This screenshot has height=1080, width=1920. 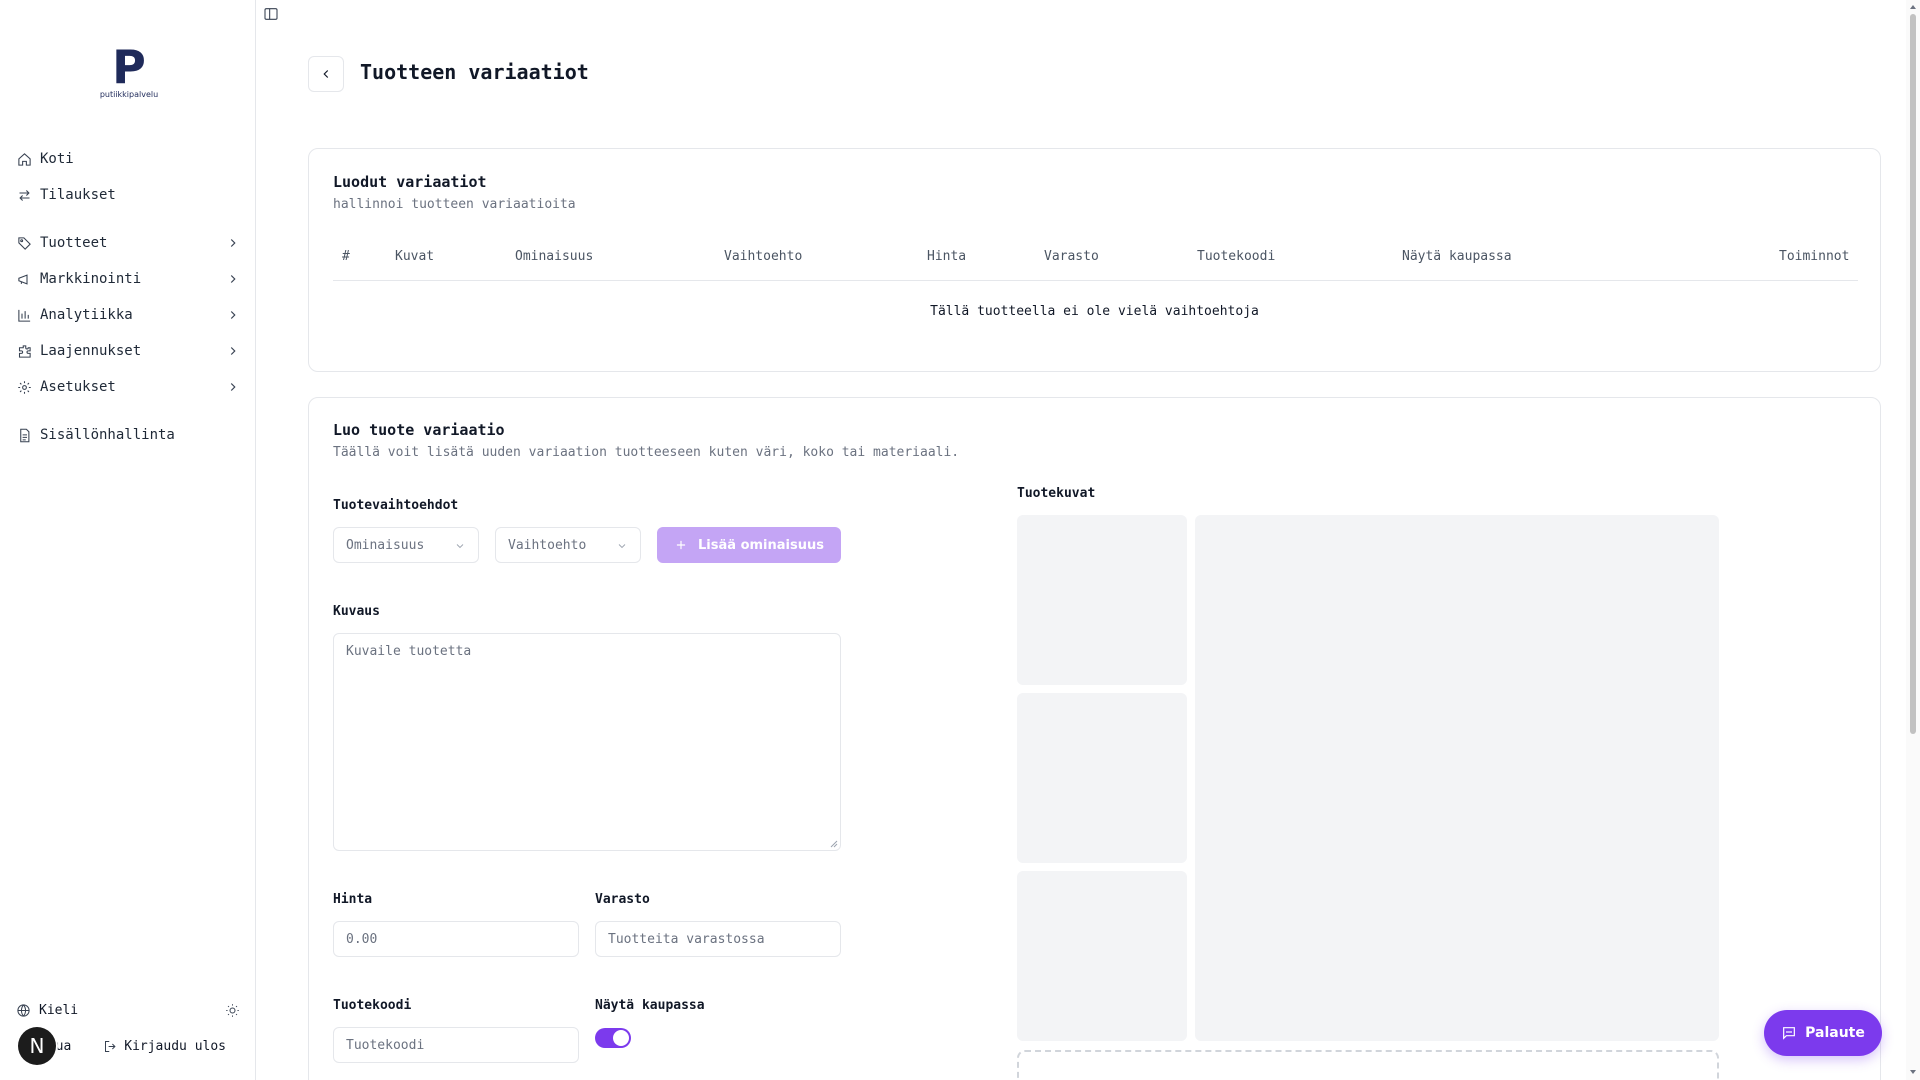 I want to click on sidebar-item-analytiikka: Analytiikka, so click(x=128, y=315).